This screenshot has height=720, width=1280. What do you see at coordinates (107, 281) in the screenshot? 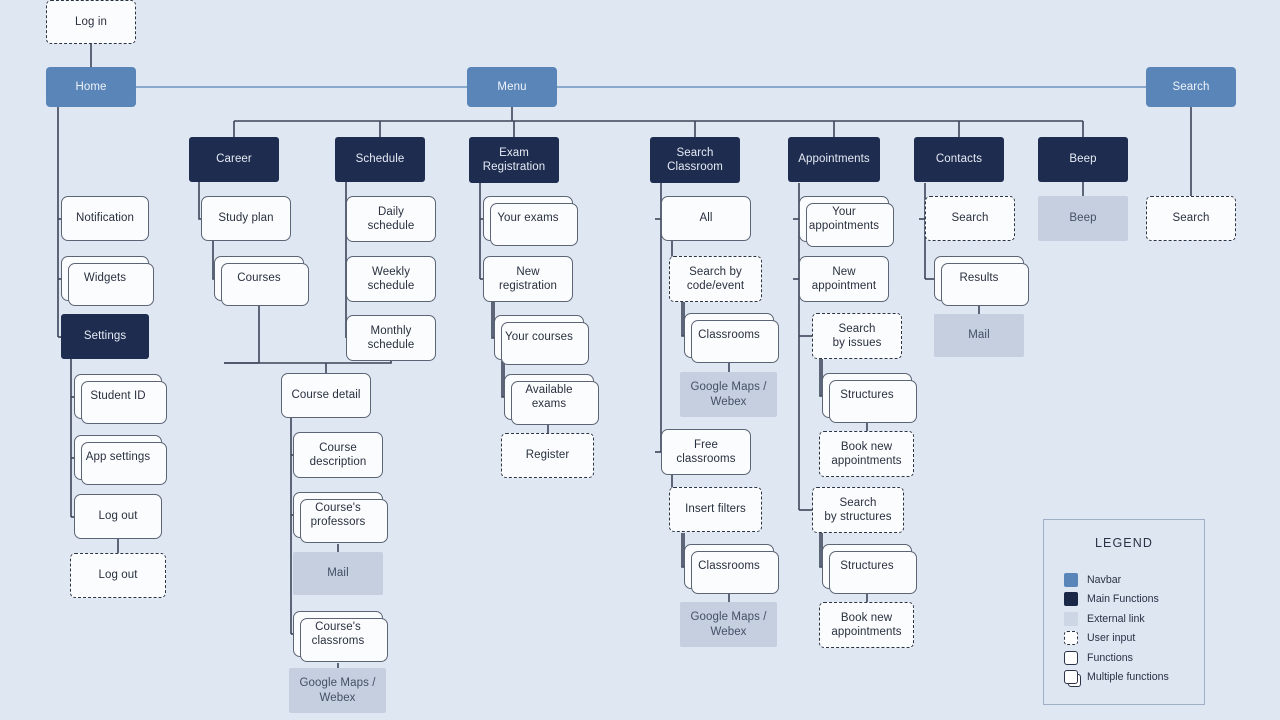
I see `node-widgets: Widgets` at bounding box center [107, 281].